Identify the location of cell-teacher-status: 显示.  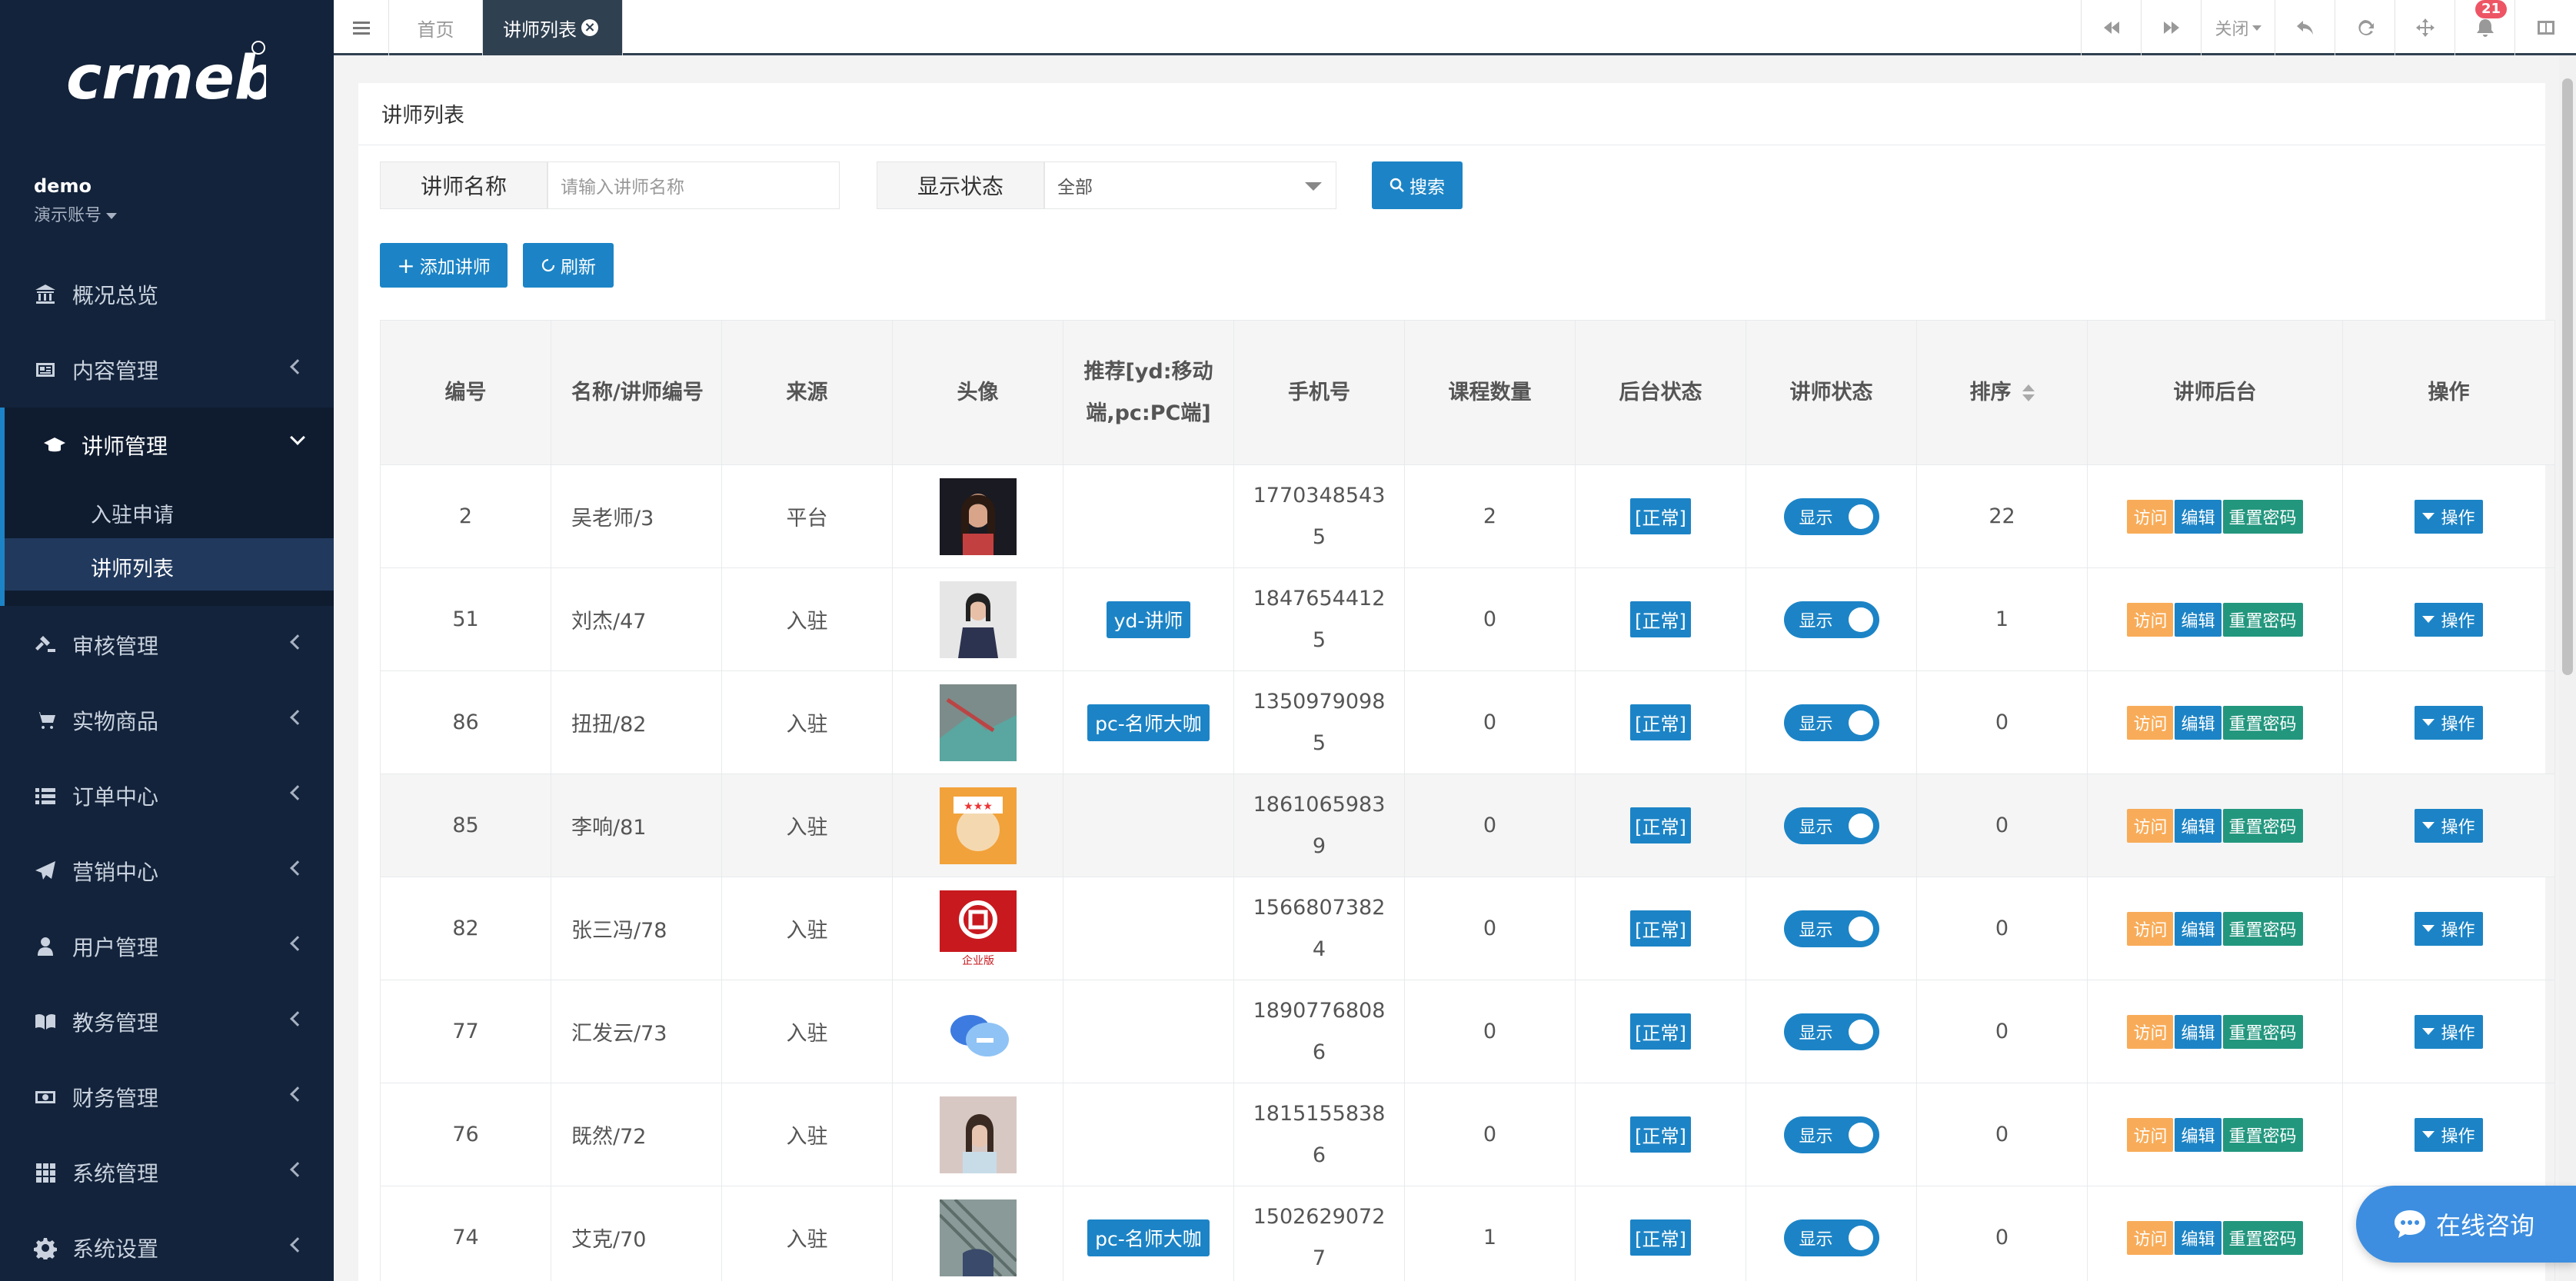
(1831, 619).